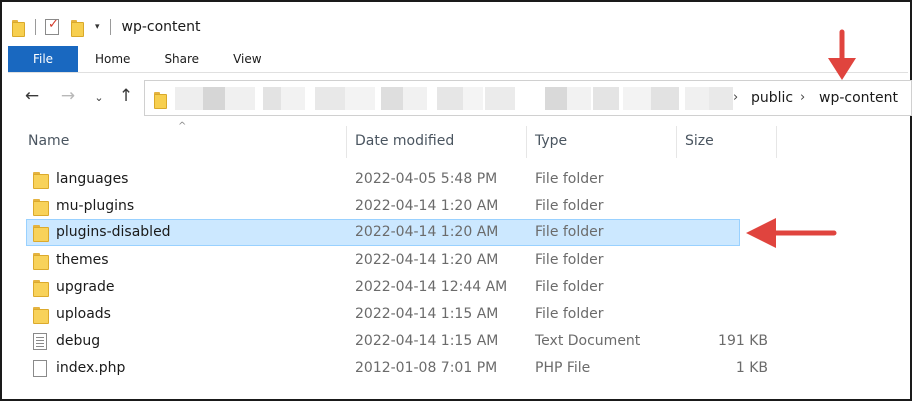  What do you see at coordinates (858, 98) in the screenshot?
I see `breadcrumb-wp-content: wp-content` at bounding box center [858, 98].